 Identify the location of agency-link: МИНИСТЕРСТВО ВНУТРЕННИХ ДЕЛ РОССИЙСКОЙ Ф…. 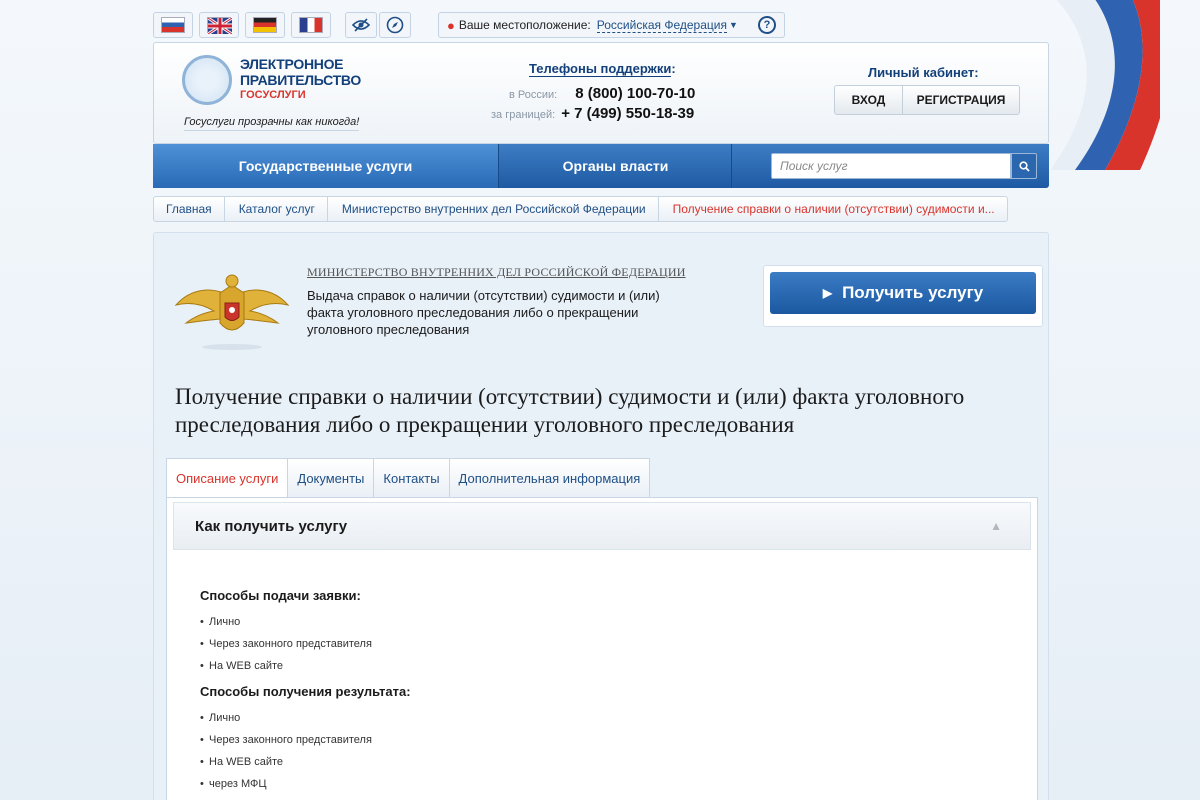
(496, 272).